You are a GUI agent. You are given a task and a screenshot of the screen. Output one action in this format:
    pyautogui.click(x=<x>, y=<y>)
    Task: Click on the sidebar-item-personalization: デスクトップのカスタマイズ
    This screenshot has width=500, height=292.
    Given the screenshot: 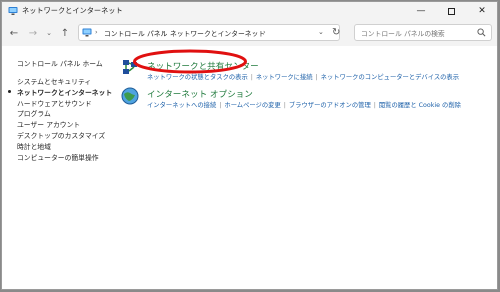 What is the action you would take?
    pyautogui.click(x=64, y=135)
    